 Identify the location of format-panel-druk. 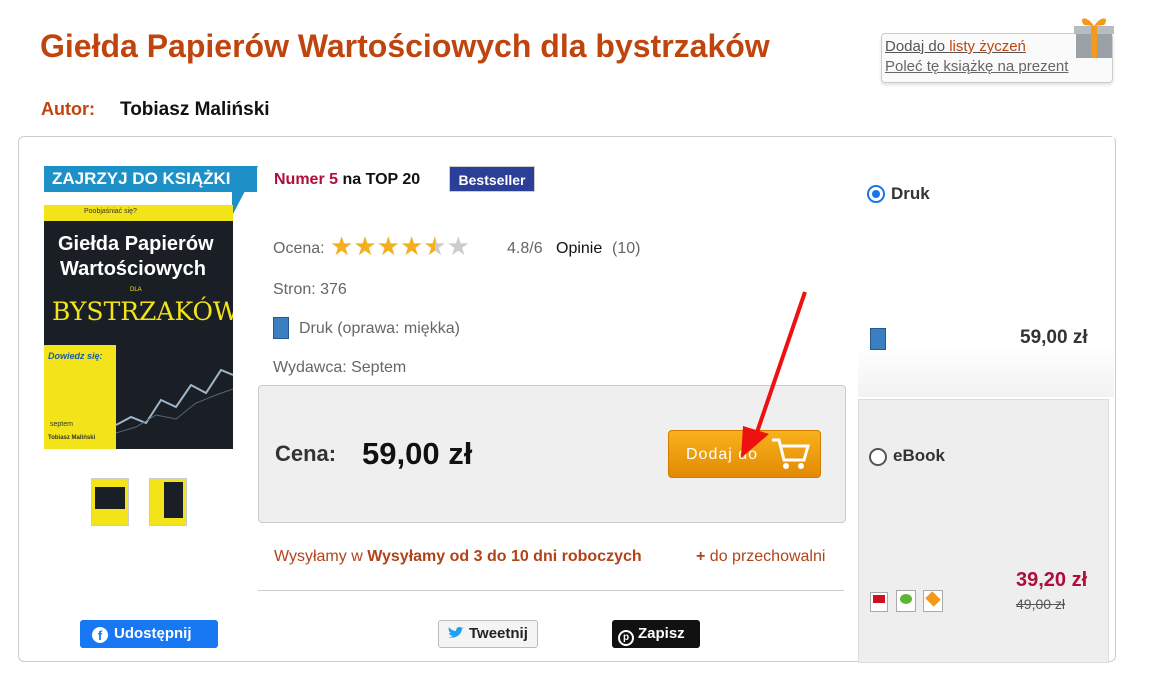
(986, 267).